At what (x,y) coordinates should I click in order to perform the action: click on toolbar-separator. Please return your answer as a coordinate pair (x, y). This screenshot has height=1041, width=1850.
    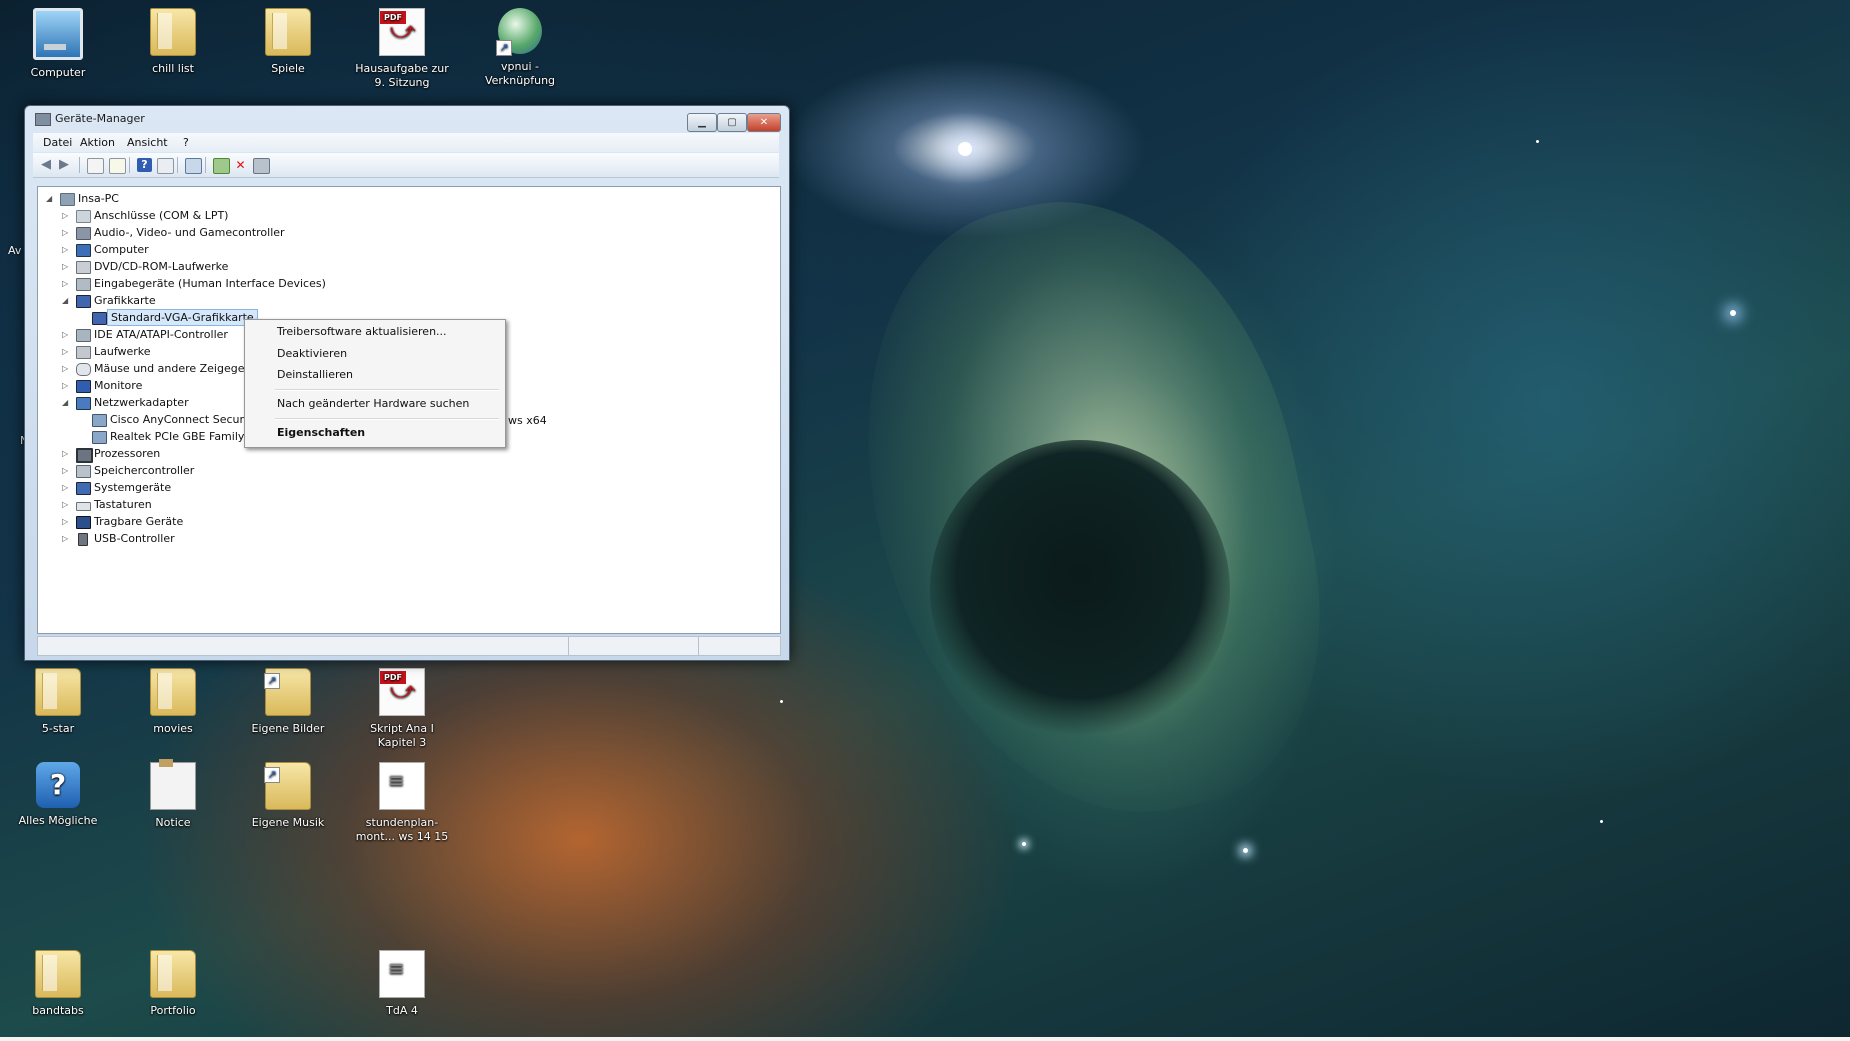
    Looking at the image, I should click on (129, 165).